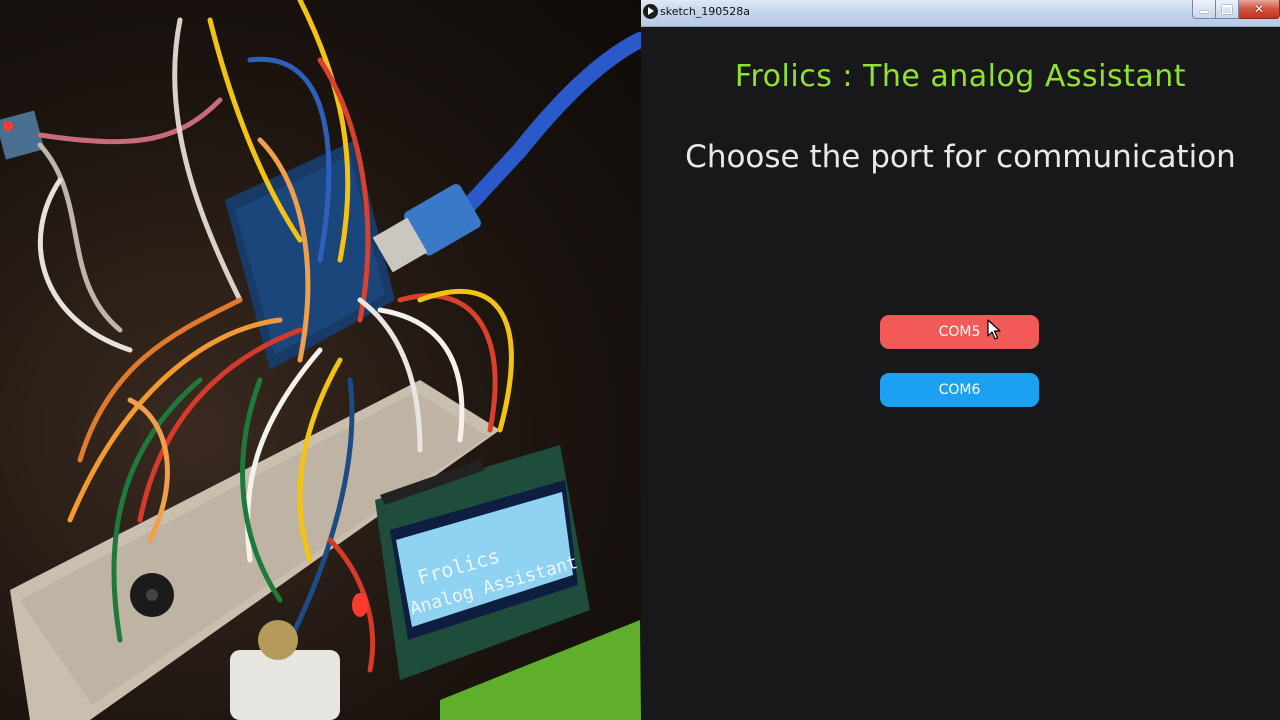  What do you see at coordinates (994, 329) in the screenshot?
I see `mouse-pointer-icon` at bounding box center [994, 329].